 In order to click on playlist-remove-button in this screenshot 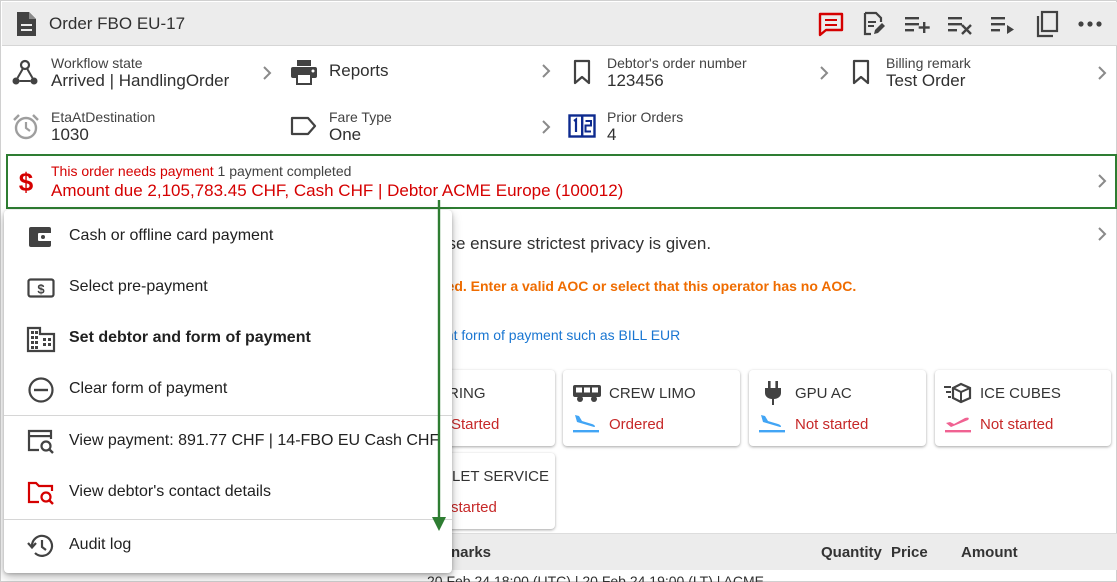, I will do `click(960, 24)`.